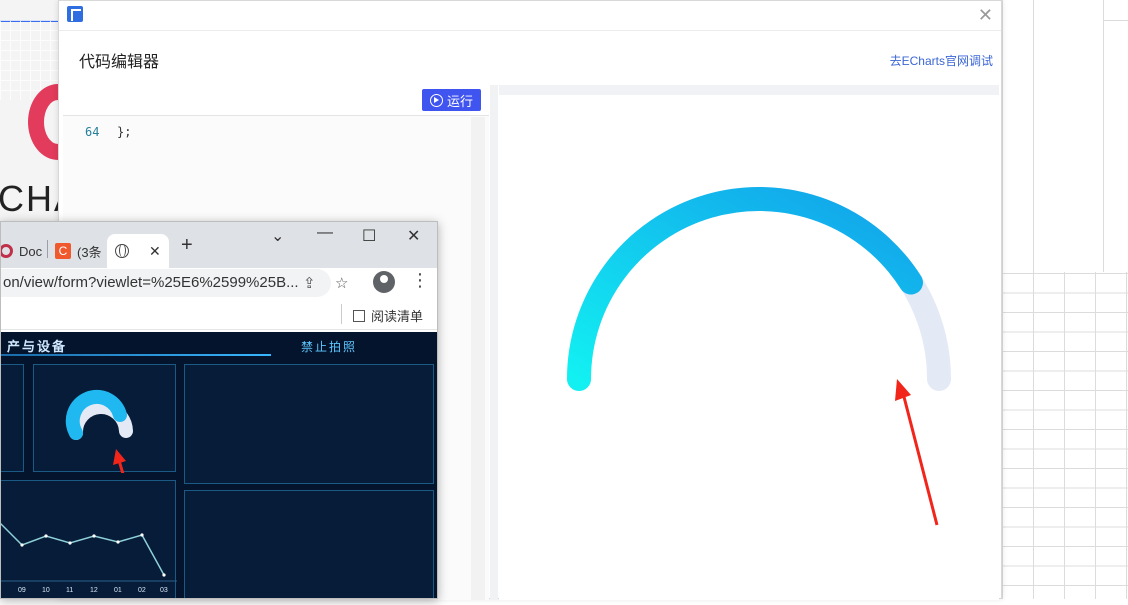  What do you see at coordinates (420, 280) in the screenshot?
I see `more-menu-icon: ⋮` at bounding box center [420, 280].